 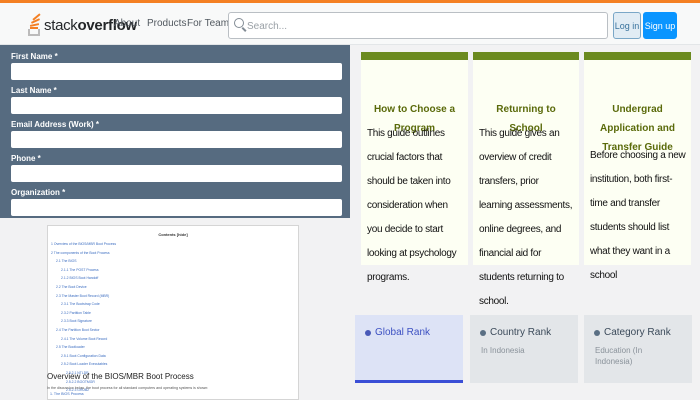 What do you see at coordinates (26, 158) in the screenshot?
I see `phone-label: Phone *` at bounding box center [26, 158].